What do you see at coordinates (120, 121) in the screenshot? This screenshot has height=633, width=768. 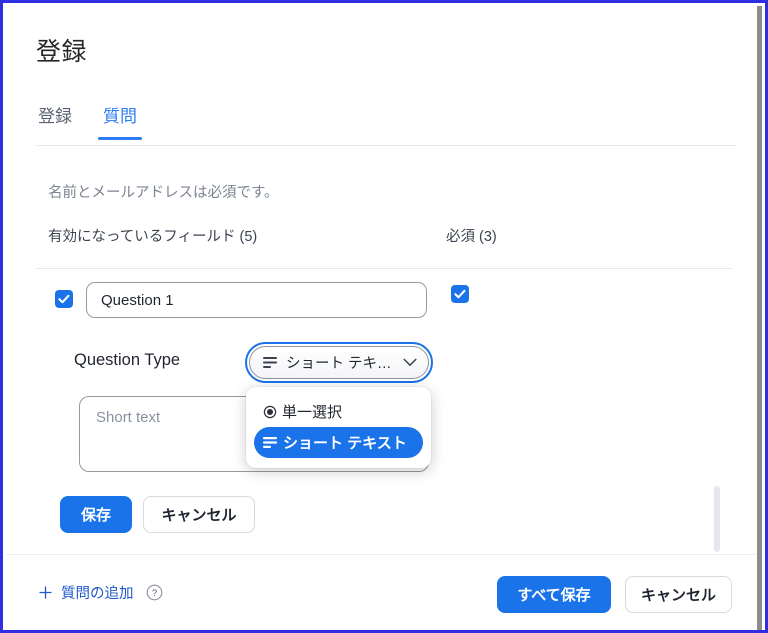 I see `tab-questions: 質問` at bounding box center [120, 121].